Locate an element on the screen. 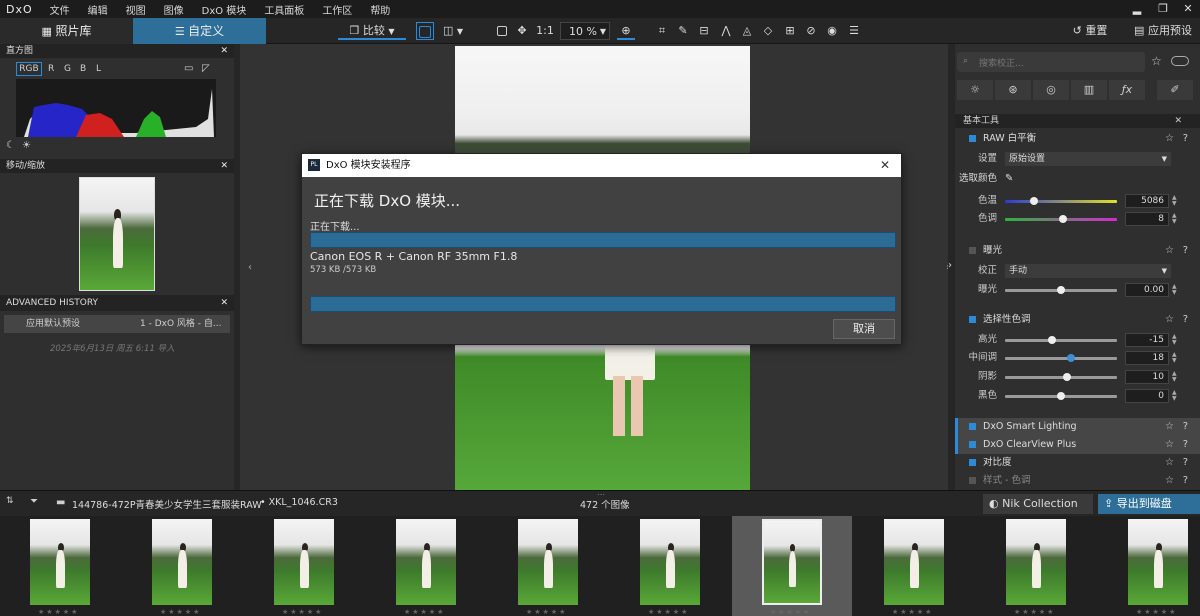 The height and width of the screenshot is (616, 1200). erase-tool-button: ⊘ is located at coordinates (811, 31).